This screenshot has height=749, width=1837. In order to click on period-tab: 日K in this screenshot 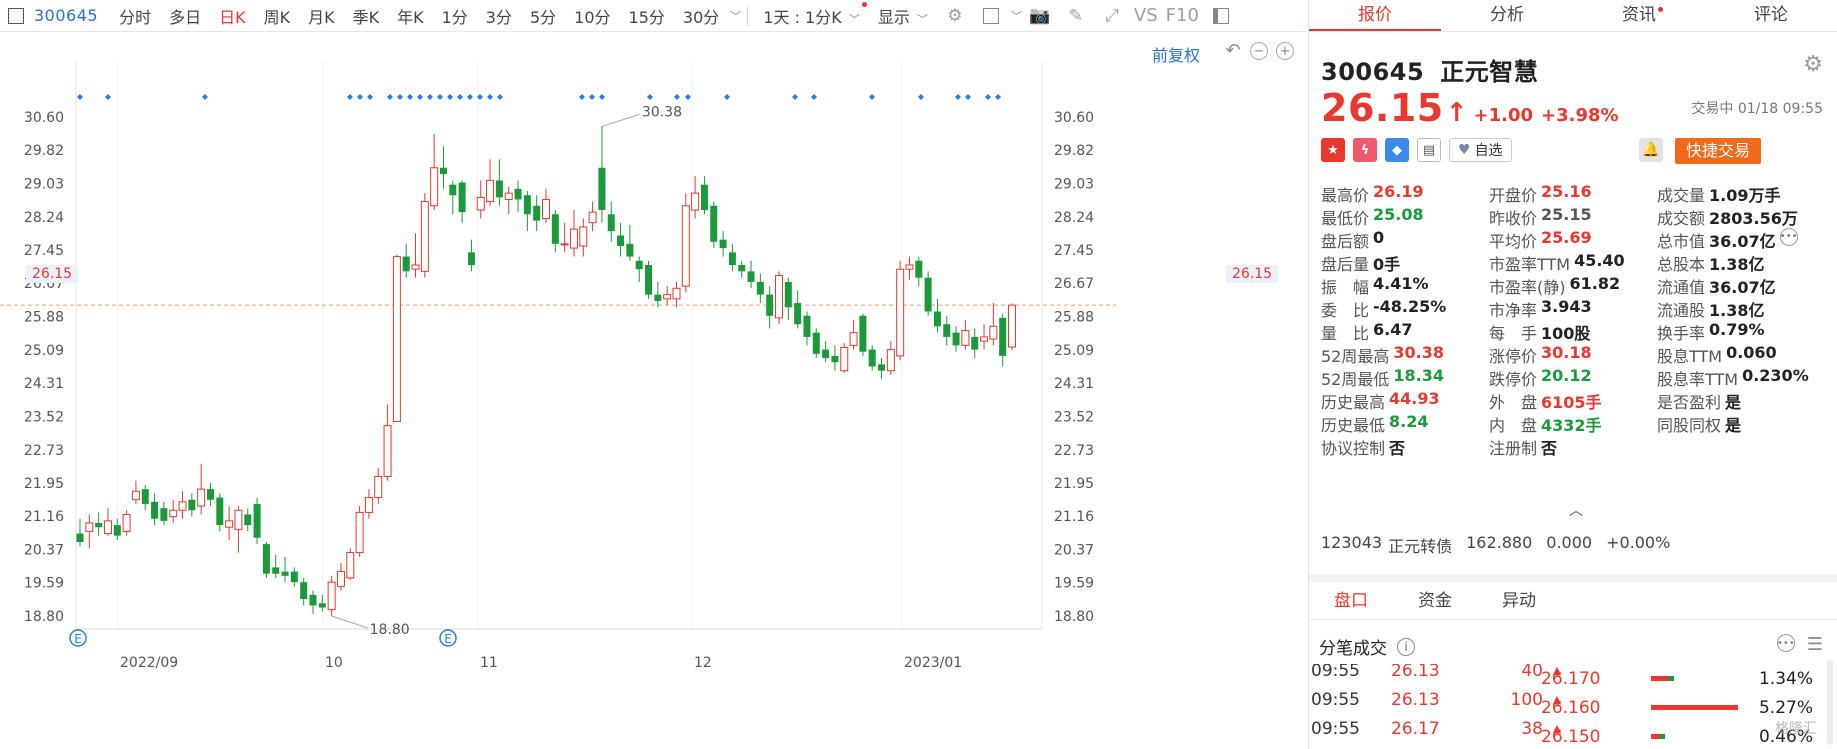, I will do `click(232, 16)`.